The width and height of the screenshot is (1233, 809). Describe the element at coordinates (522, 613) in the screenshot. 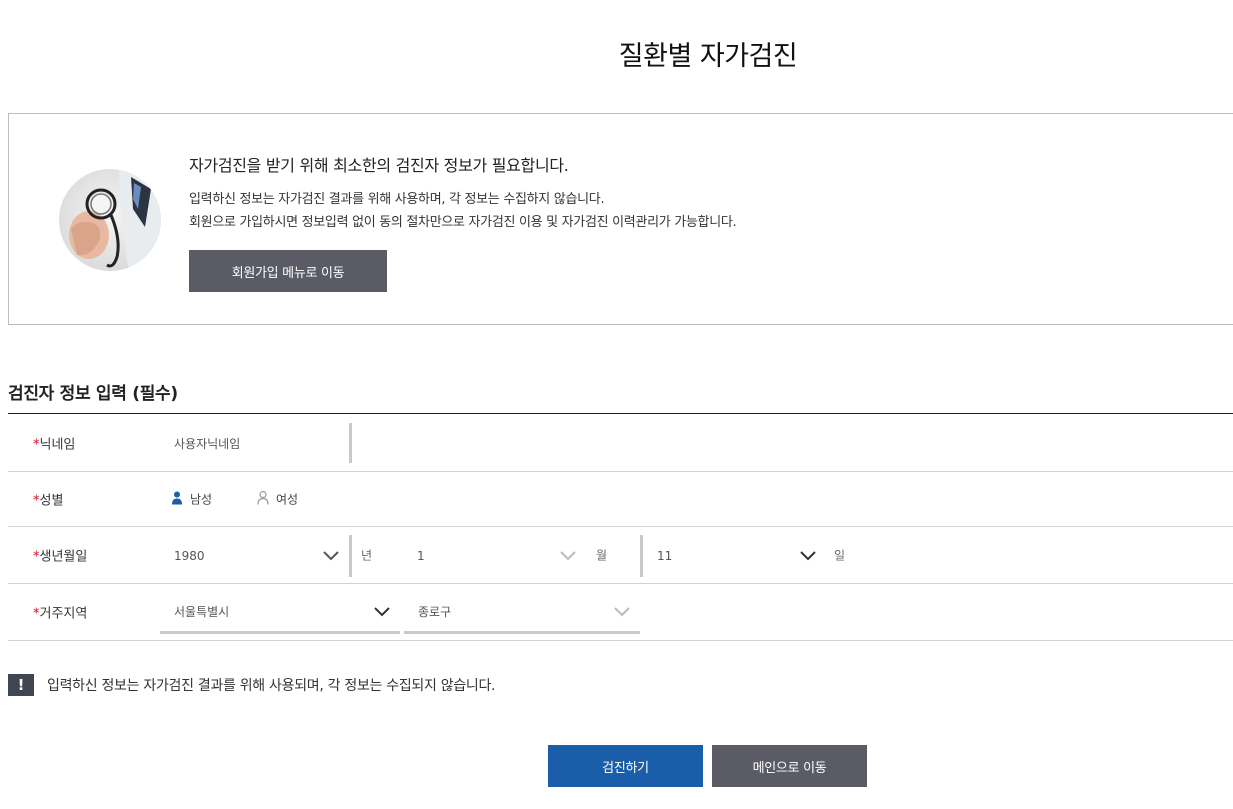

I see `region-district-select: 종로구` at that location.